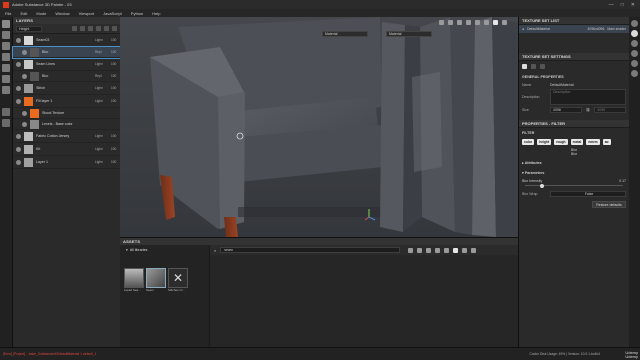 The image size is (640, 360). What do you see at coordinates (574, 152) in the screenshot?
I see `filter-selector: Blur Blur` at bounding box center [574, 152].